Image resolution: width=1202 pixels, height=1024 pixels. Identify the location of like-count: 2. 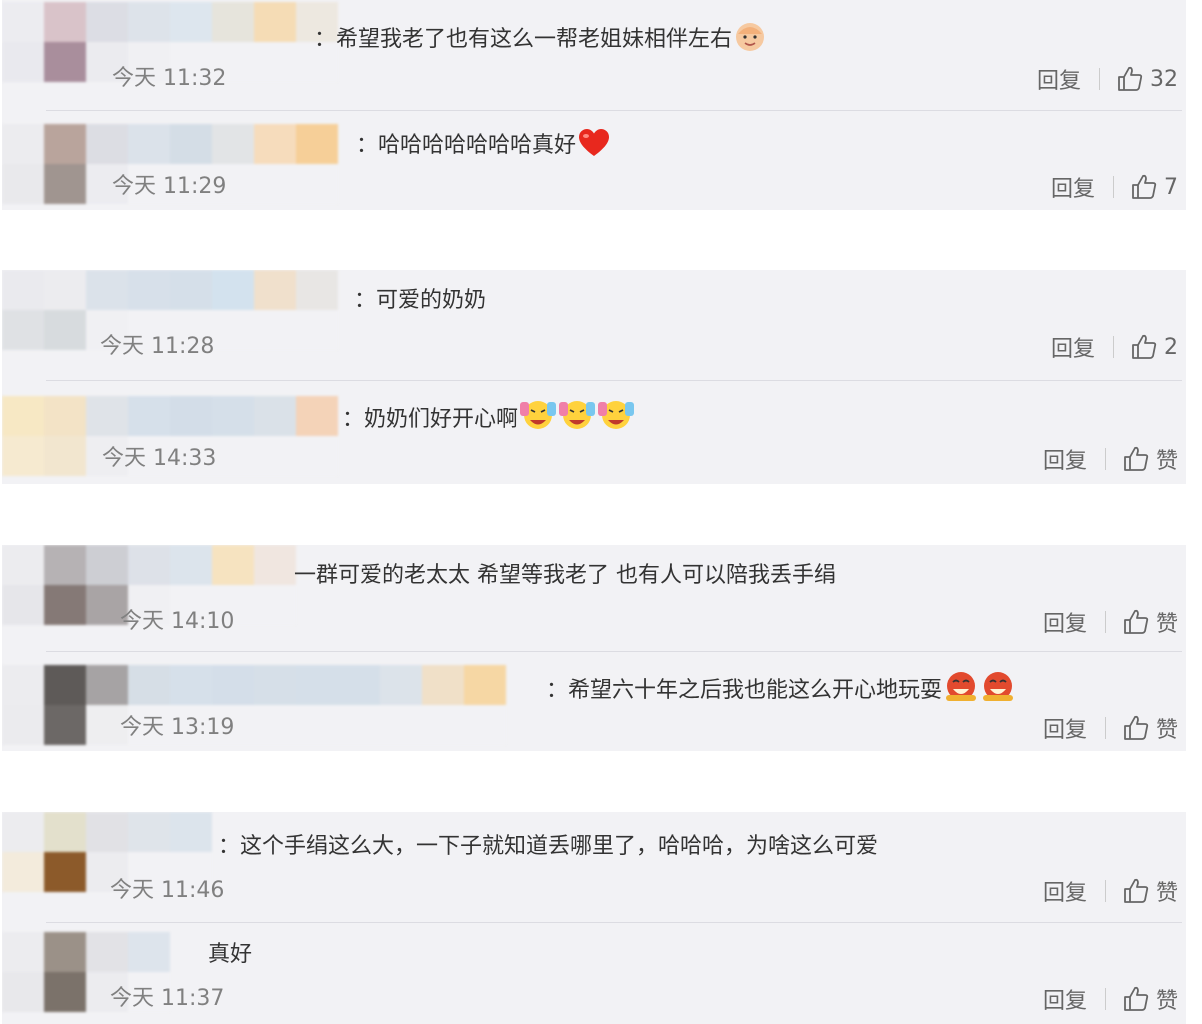
(1171, 347).